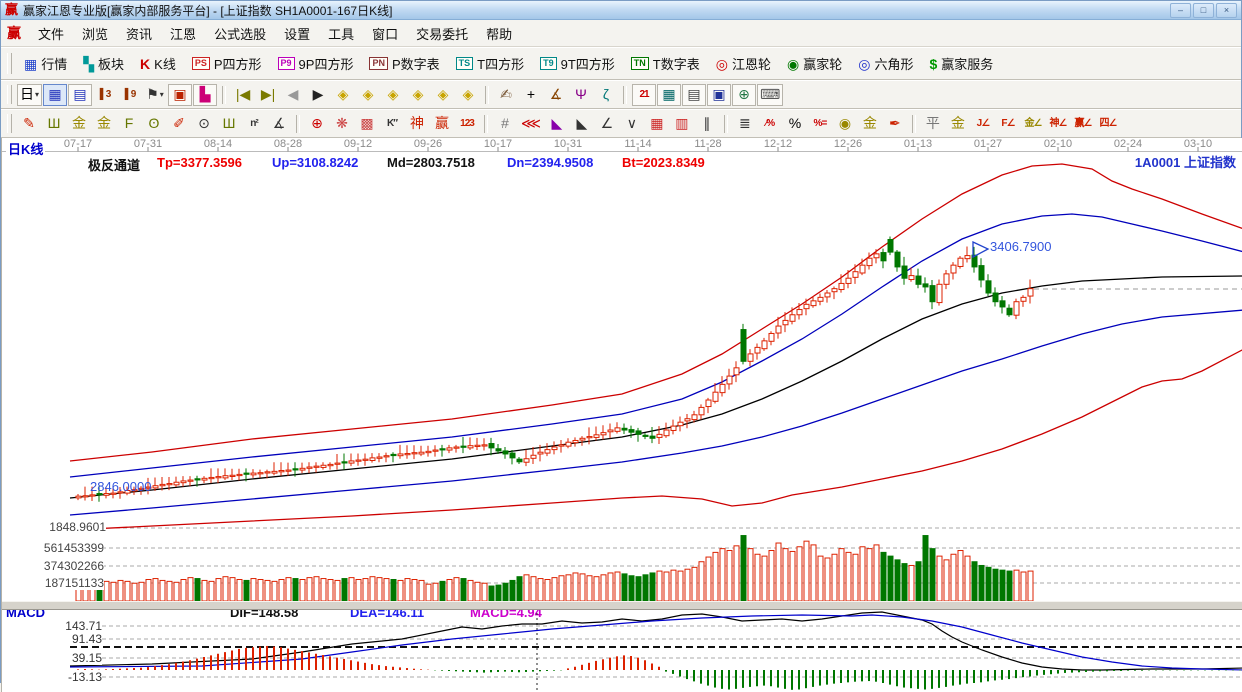  Describe the element at coordinates (179, 124) in the screenshot. I see `tool-pen: ✐` at that location.